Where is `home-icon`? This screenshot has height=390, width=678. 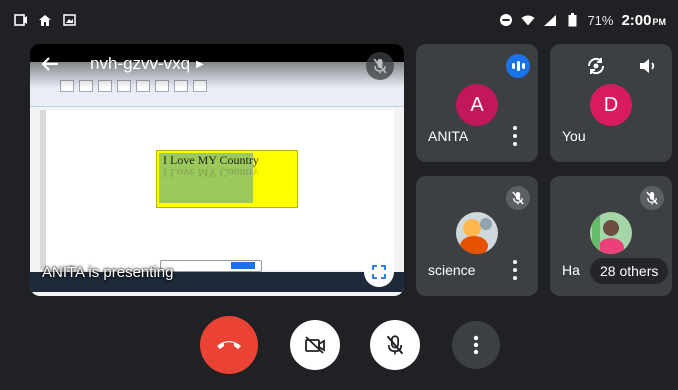 home-icon is located at coordinates (45, 20).